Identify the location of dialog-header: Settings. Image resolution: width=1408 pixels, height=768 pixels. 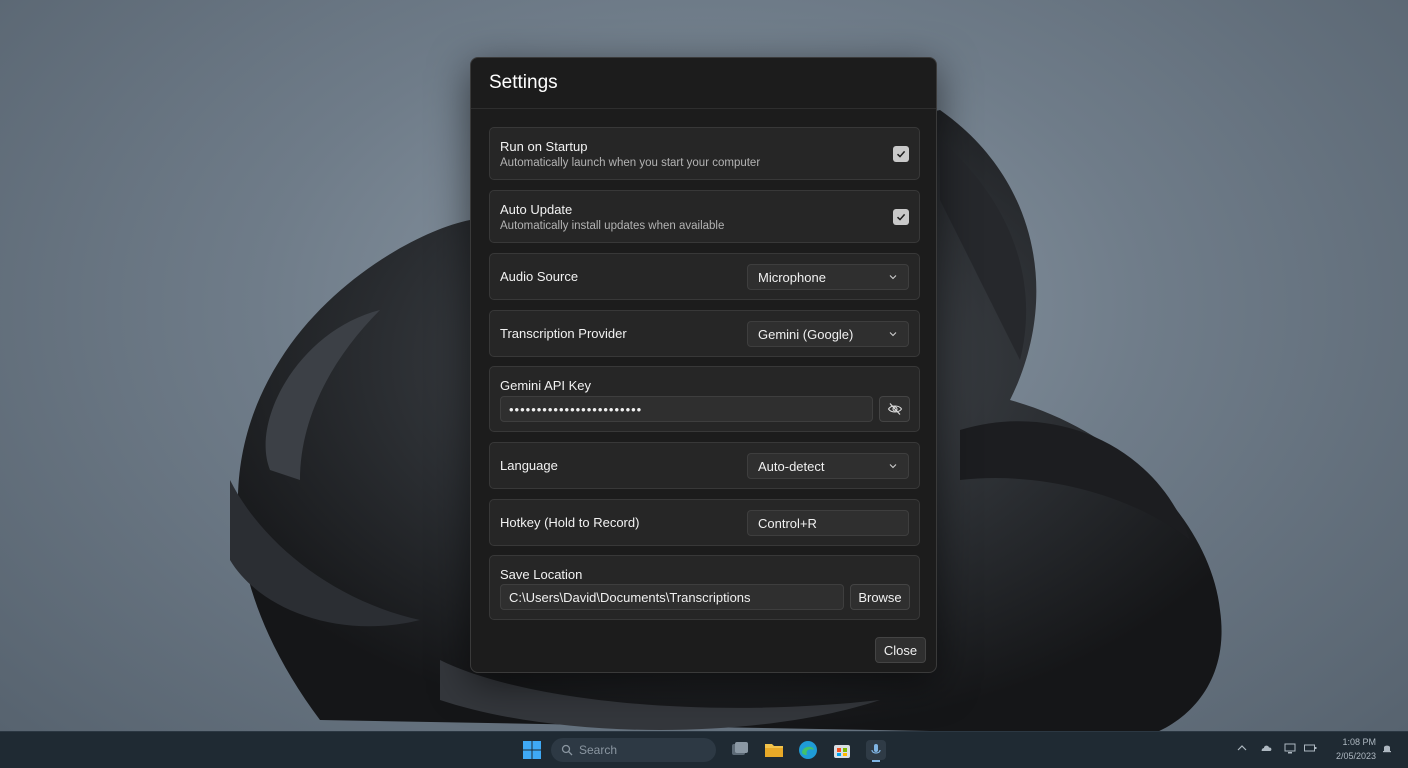
(703, 83).